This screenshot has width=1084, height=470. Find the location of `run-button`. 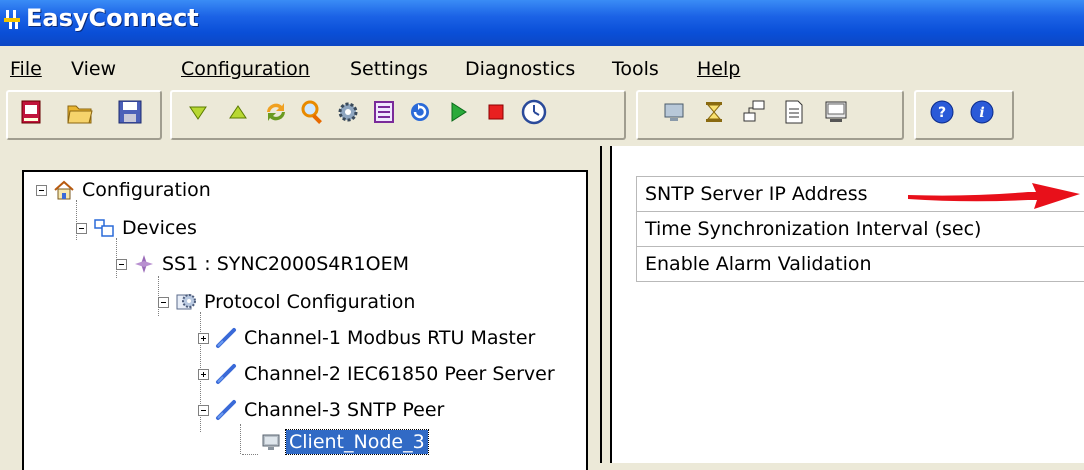

run-button is located at coordinates (458, 112).